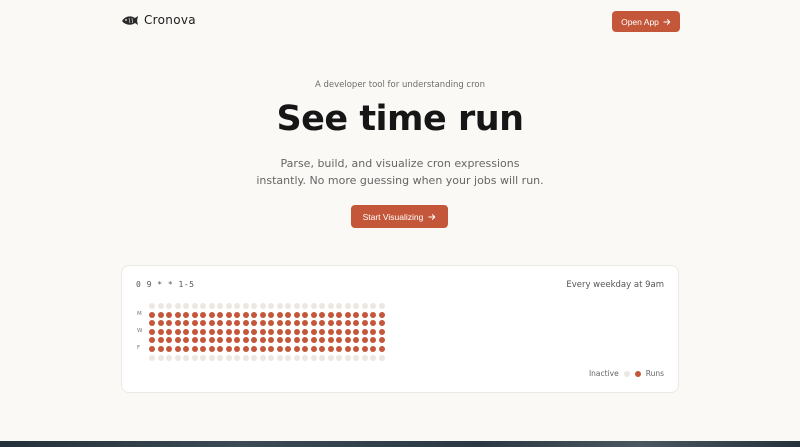 Image resolution: width=800 pixels, height=447 pixels. I want to click on grid-legend: Inactive Runs, so click(626, 373).